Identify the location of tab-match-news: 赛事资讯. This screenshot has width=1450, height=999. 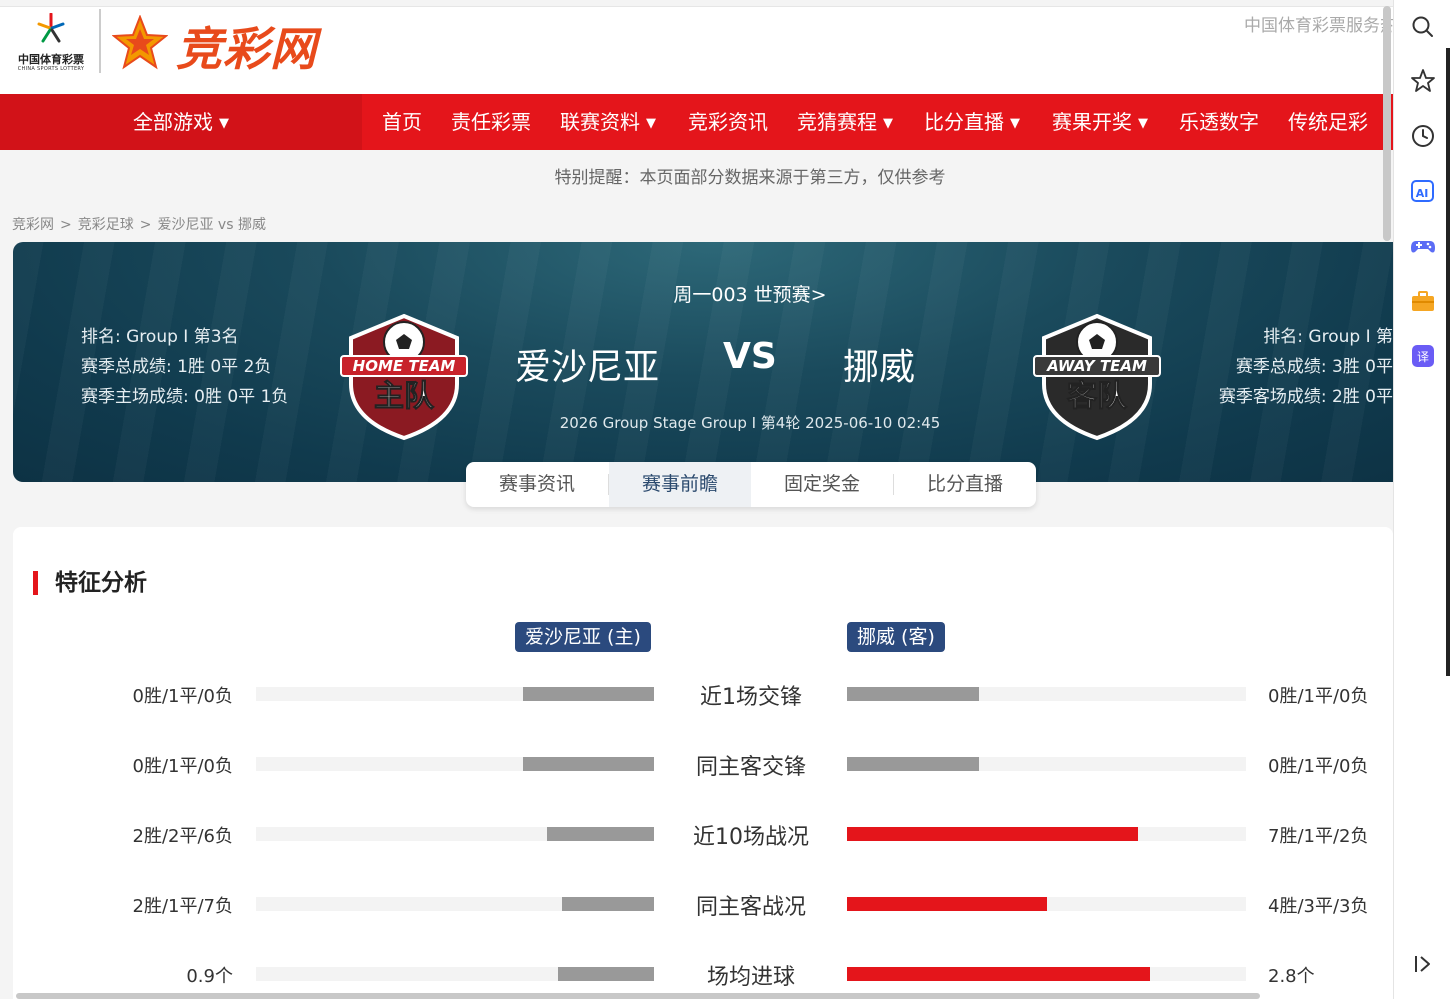
(537, 484).